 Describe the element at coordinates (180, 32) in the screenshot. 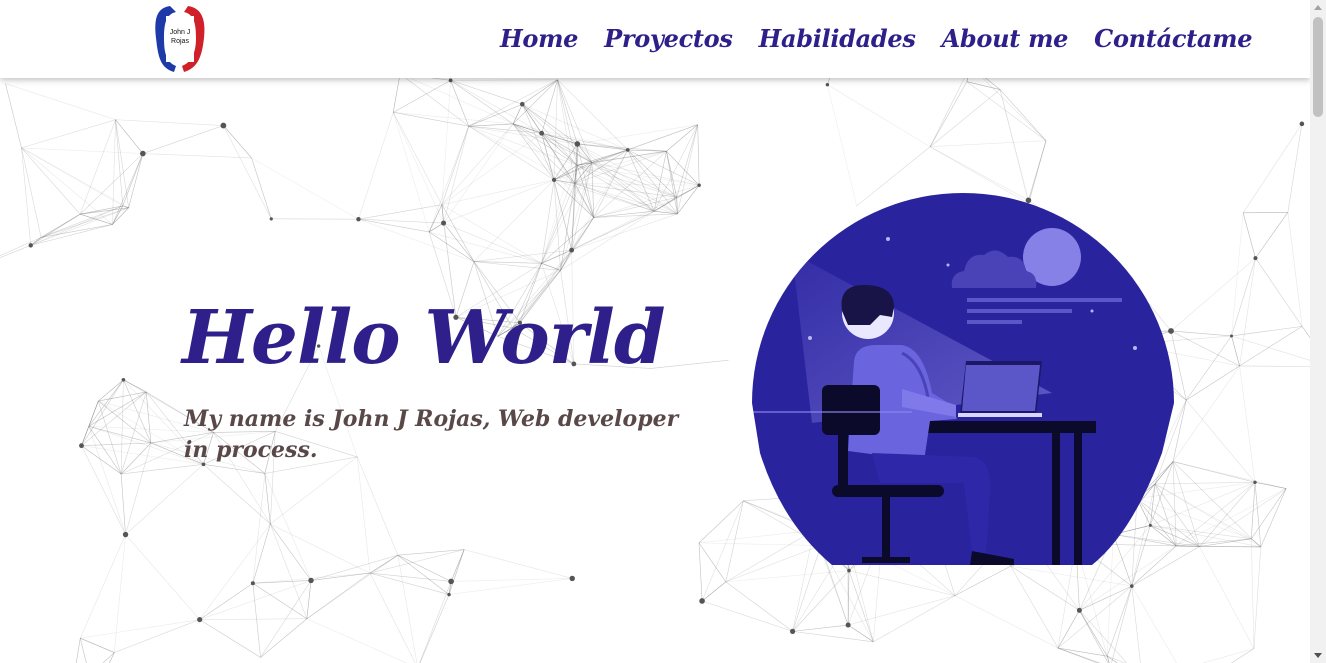

I see `svg-text: John J` at that location.